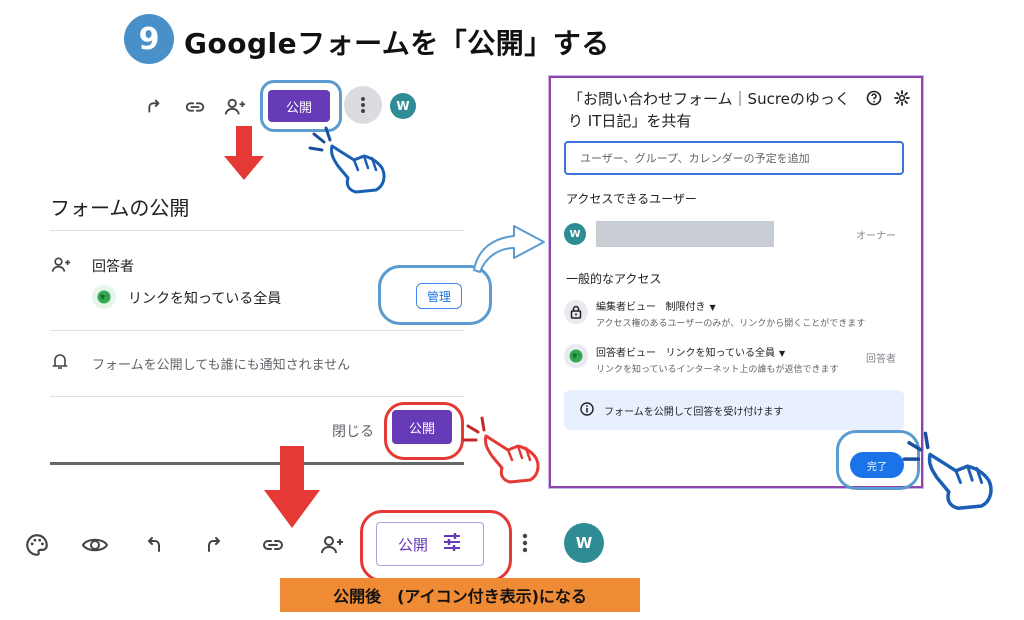 The width and height of the screenshot is (1024, 620). Describe the element at coordinates (731, 324) in the screenshot. I see `editor-view-desc: アクセス権のあるユーザーのみが、リンクから開くことができます` at that location.